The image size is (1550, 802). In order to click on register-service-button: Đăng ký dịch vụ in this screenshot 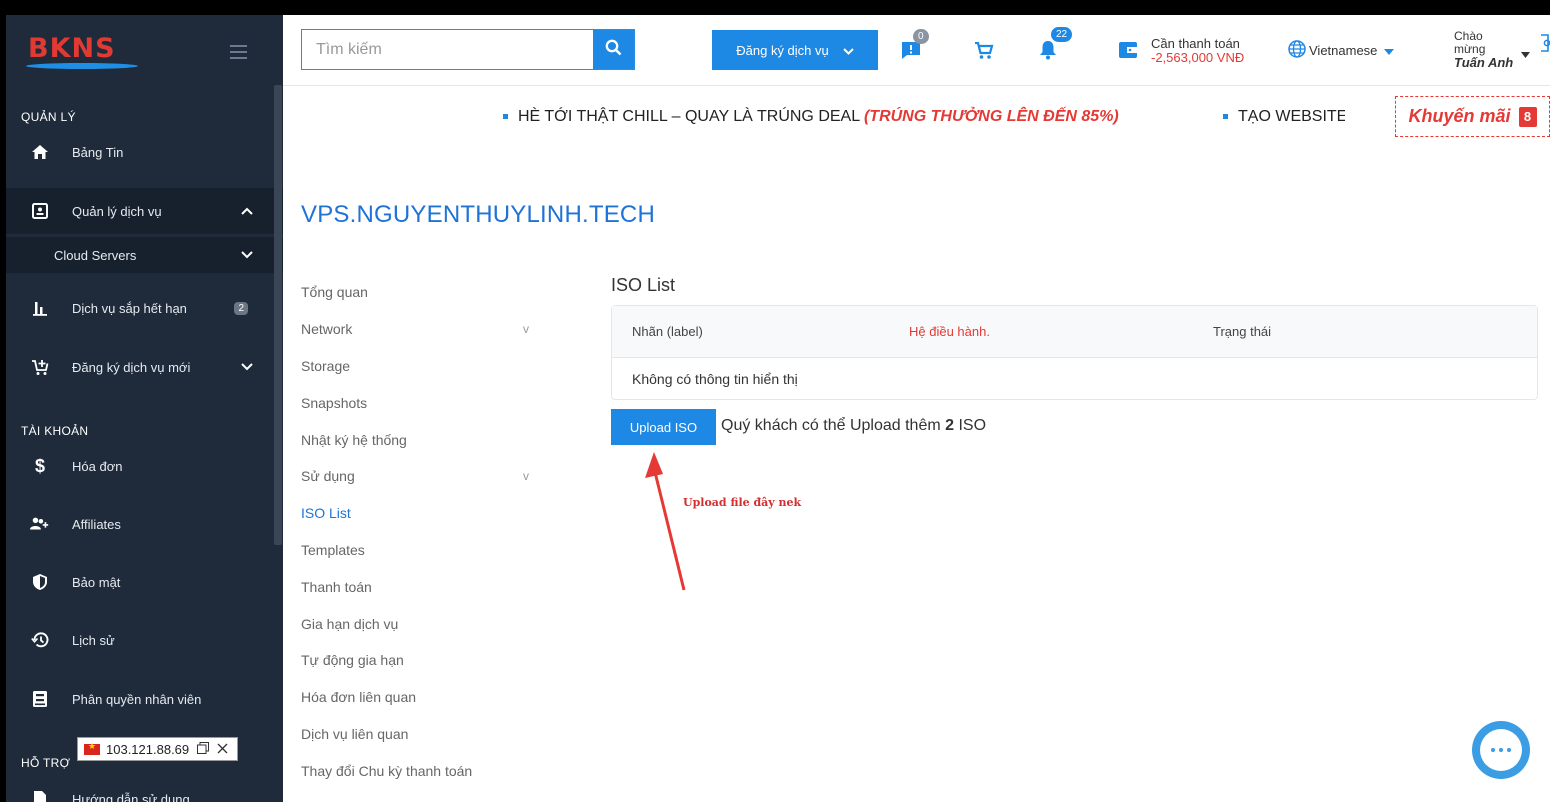, I will do `click(795, 50)`.